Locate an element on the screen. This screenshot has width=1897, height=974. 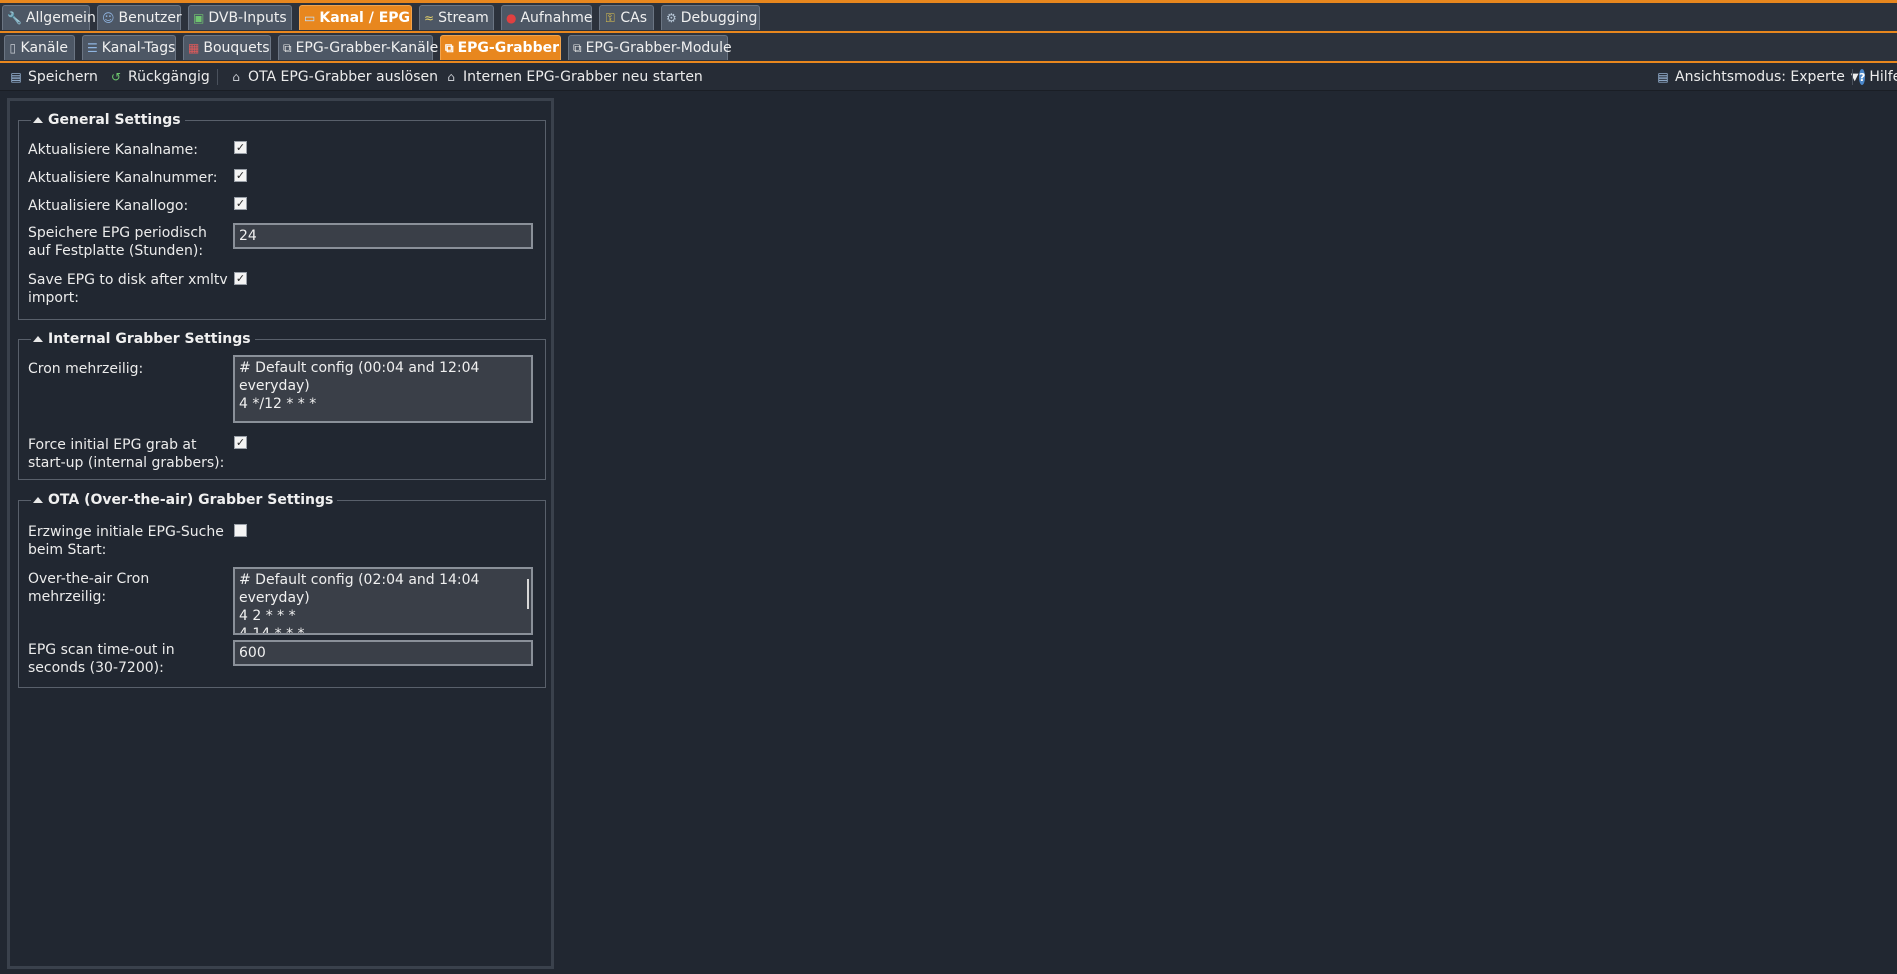
save-button: ▤ Speichern is located at coordinates (53, 77).